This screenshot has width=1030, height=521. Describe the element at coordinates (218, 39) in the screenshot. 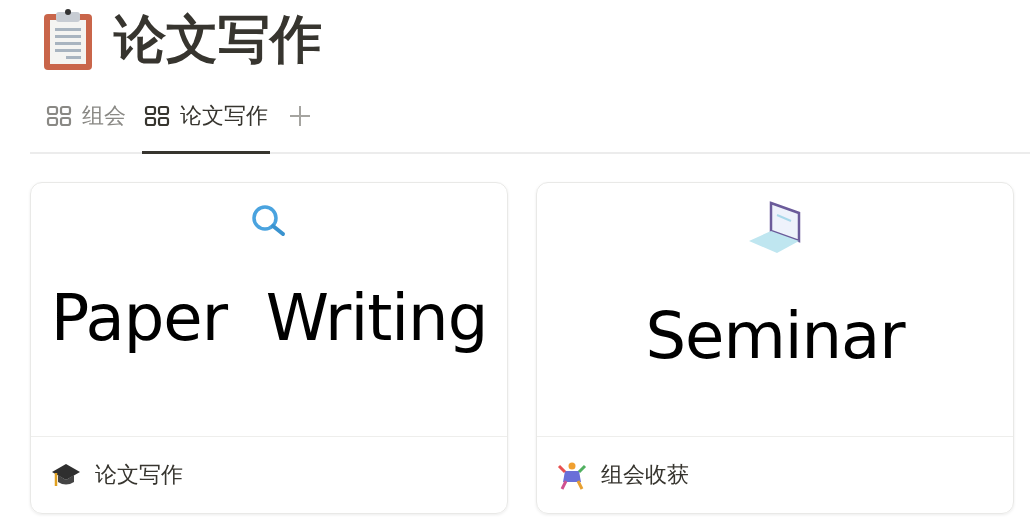

I see `page-title: 论文写作` at that location.